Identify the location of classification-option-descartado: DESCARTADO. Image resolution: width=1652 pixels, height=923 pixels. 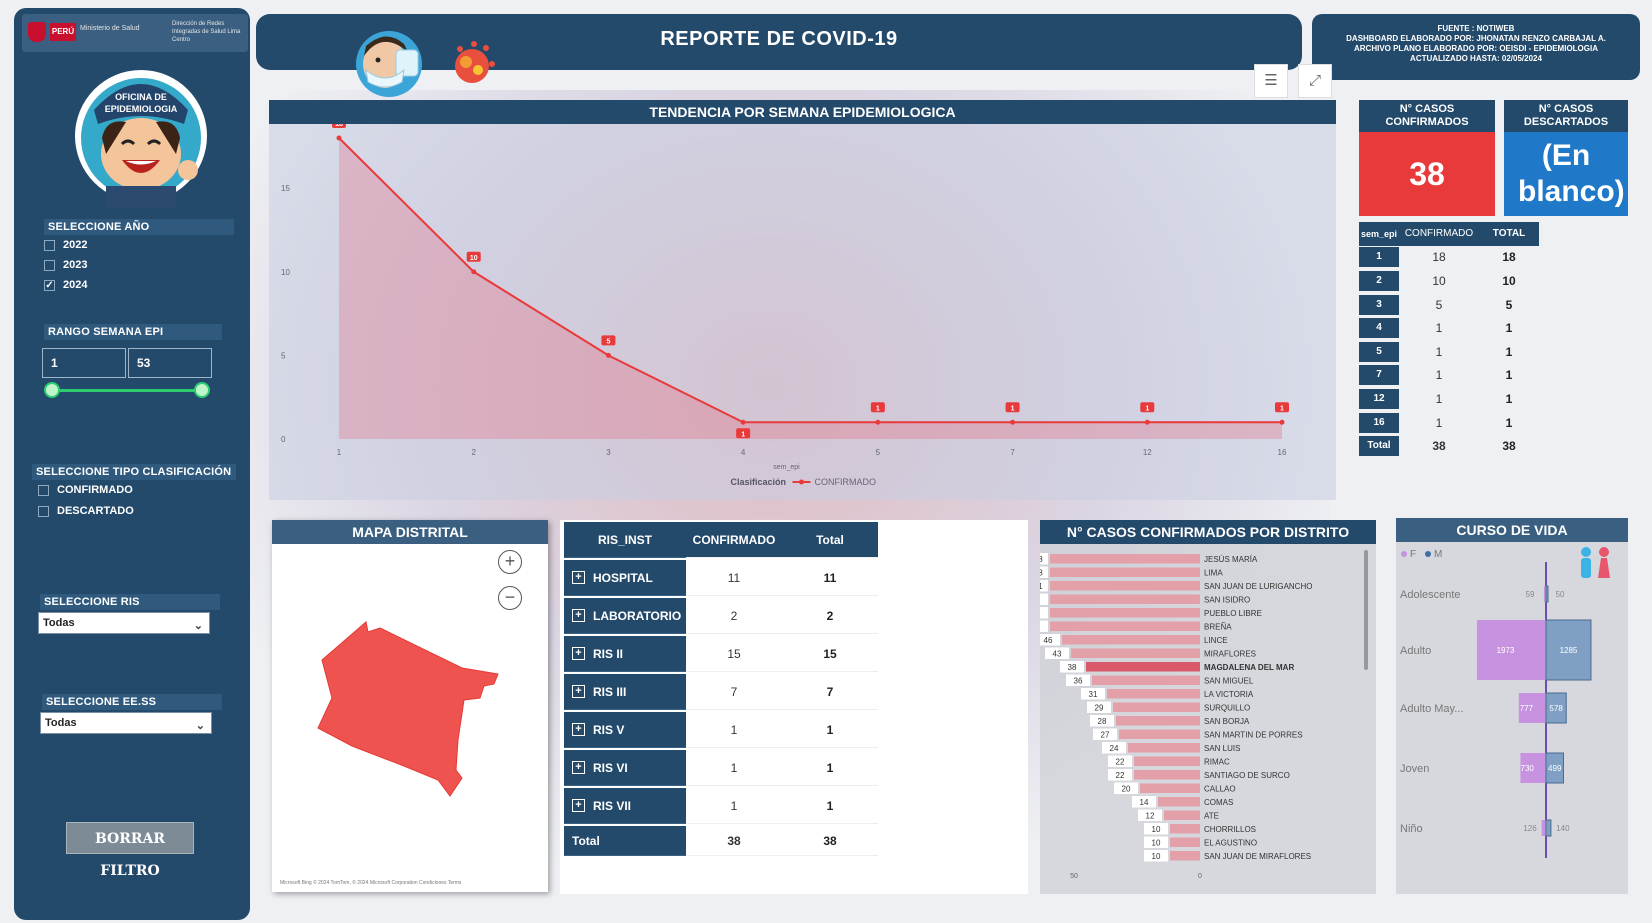
(86, 511).